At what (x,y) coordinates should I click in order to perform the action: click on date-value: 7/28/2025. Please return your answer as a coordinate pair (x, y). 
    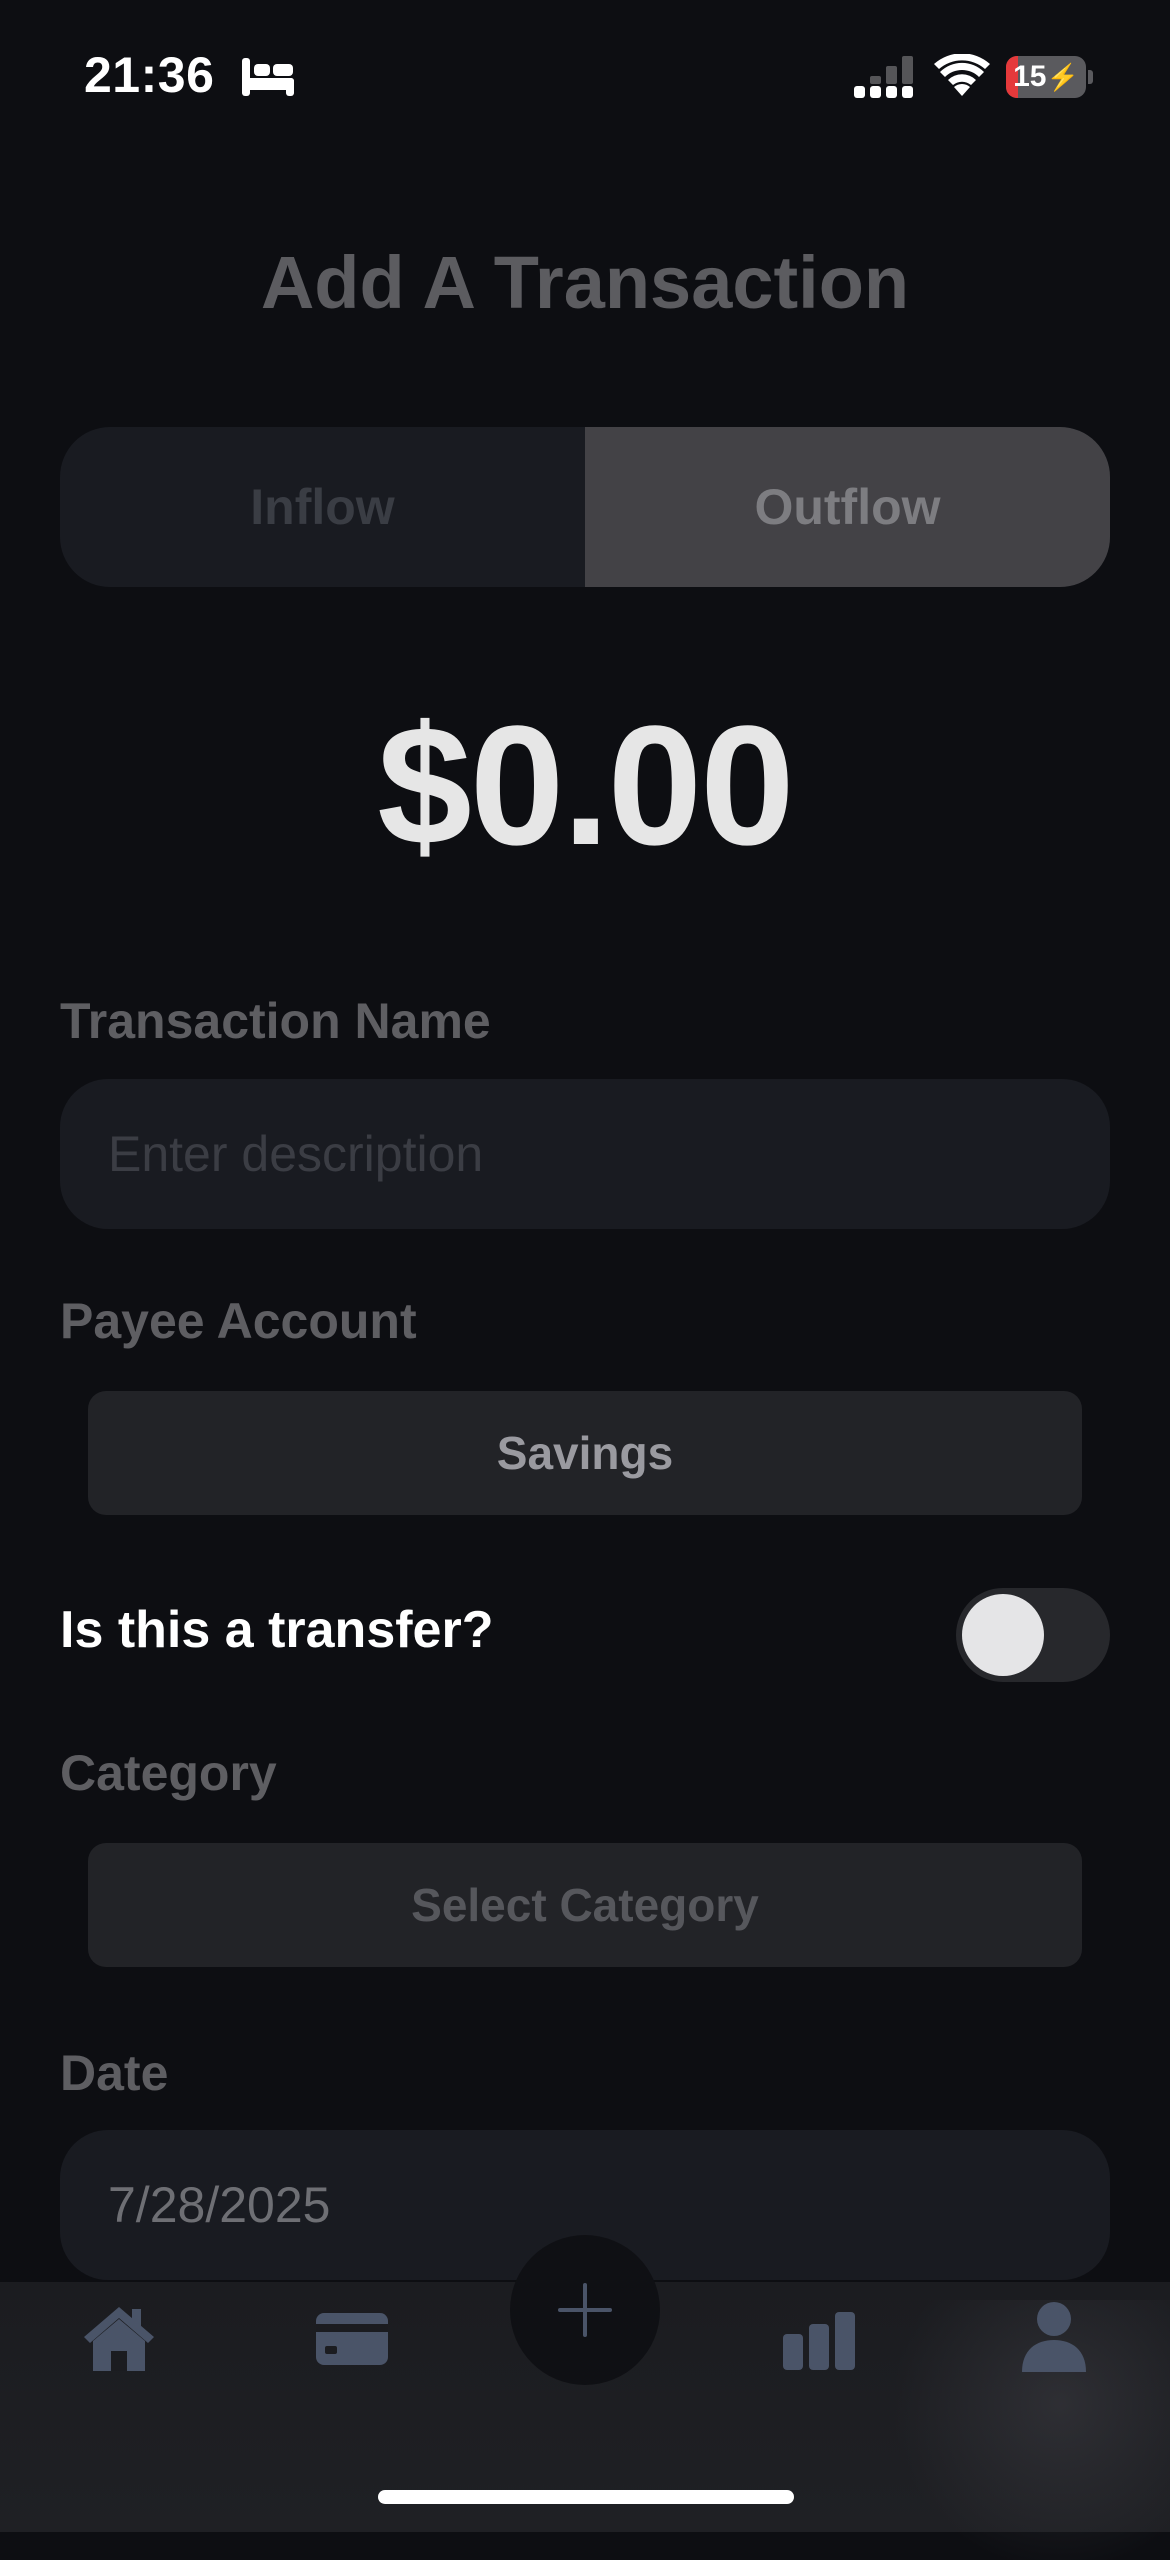
    Looking at the image, I should click on (219, 2205).